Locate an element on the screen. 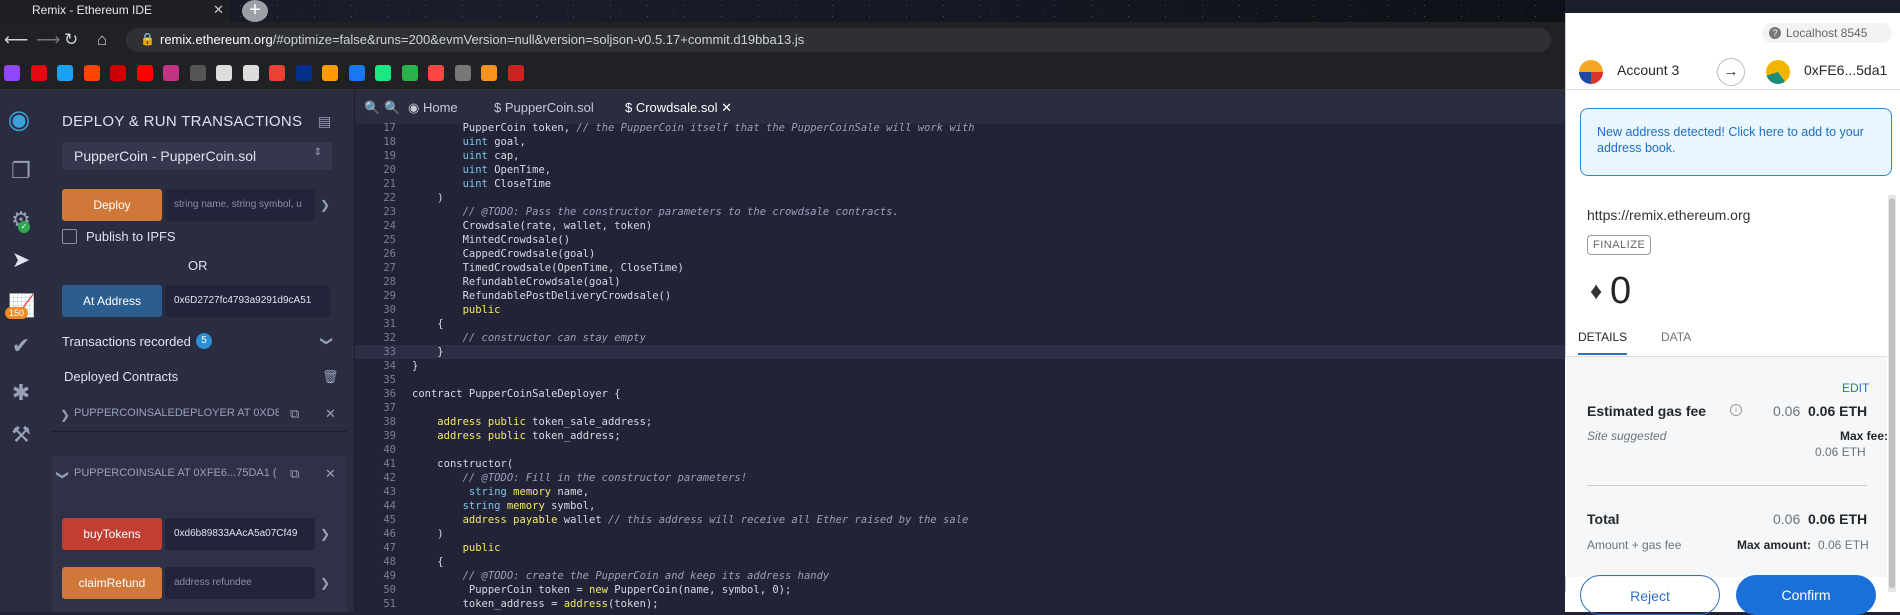 The height and width of the screenshot is (615, 1900). chevron-right-icon: ❯ is located at coordinates (65, 415).